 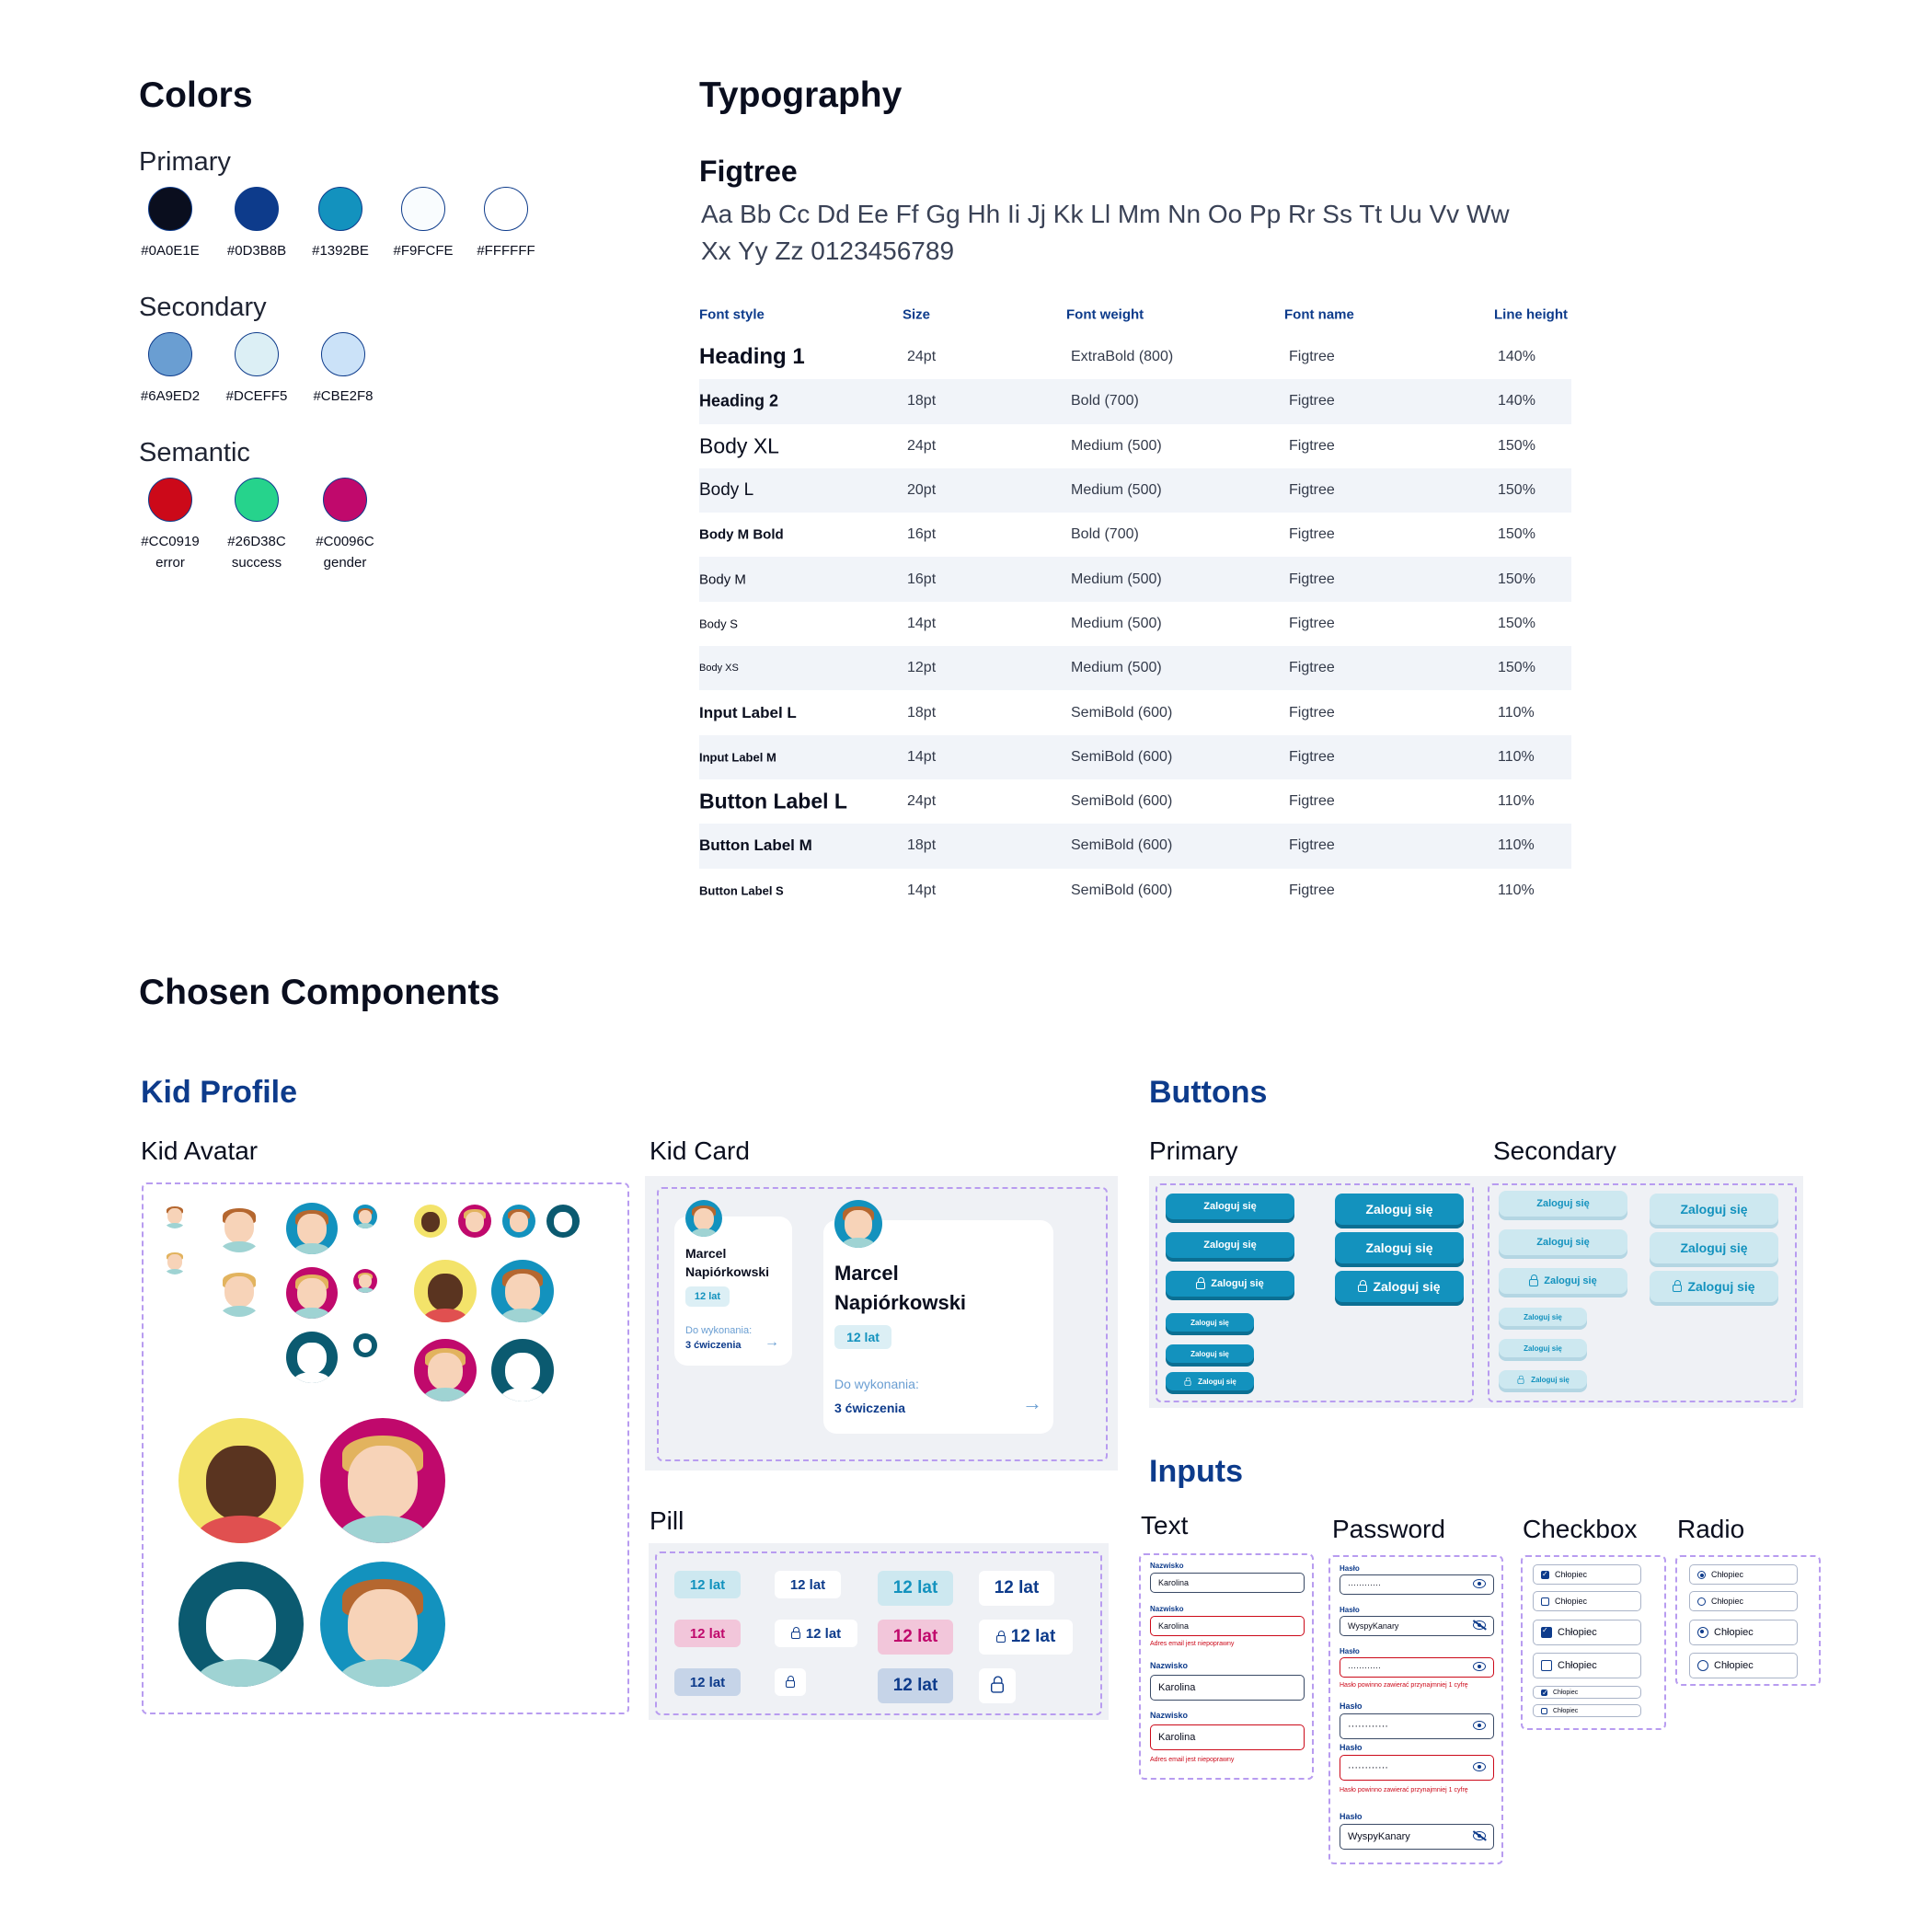 What do you see at coordinates (1587, 1711) in the screenshot?
I see `checkbox-unchecked-small: Chłopiec` at bounding box center [1587, 1711].